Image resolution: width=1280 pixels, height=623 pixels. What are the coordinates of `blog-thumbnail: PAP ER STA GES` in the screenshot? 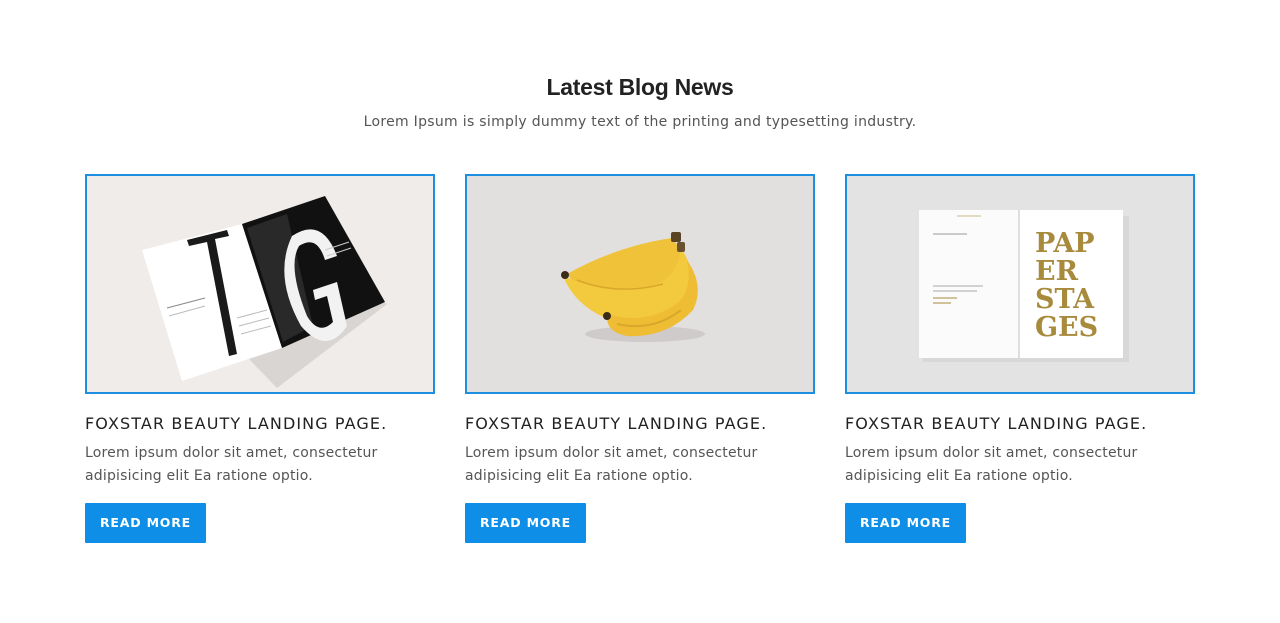 It's located at (1020, 284).